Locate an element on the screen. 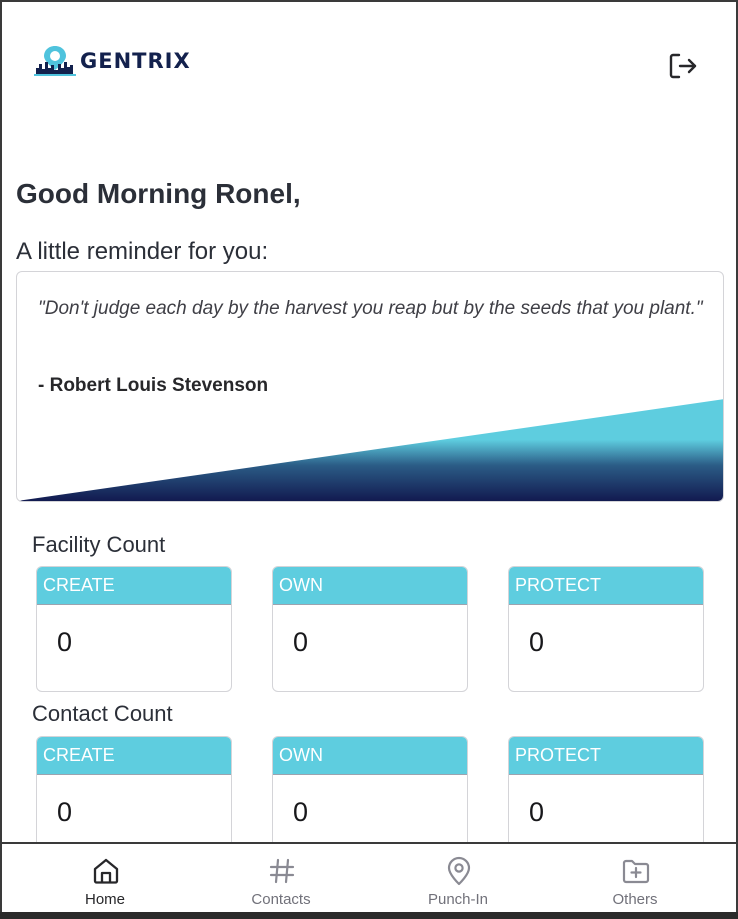  app-header: GENTRIX is located at coordinates (369, 62).